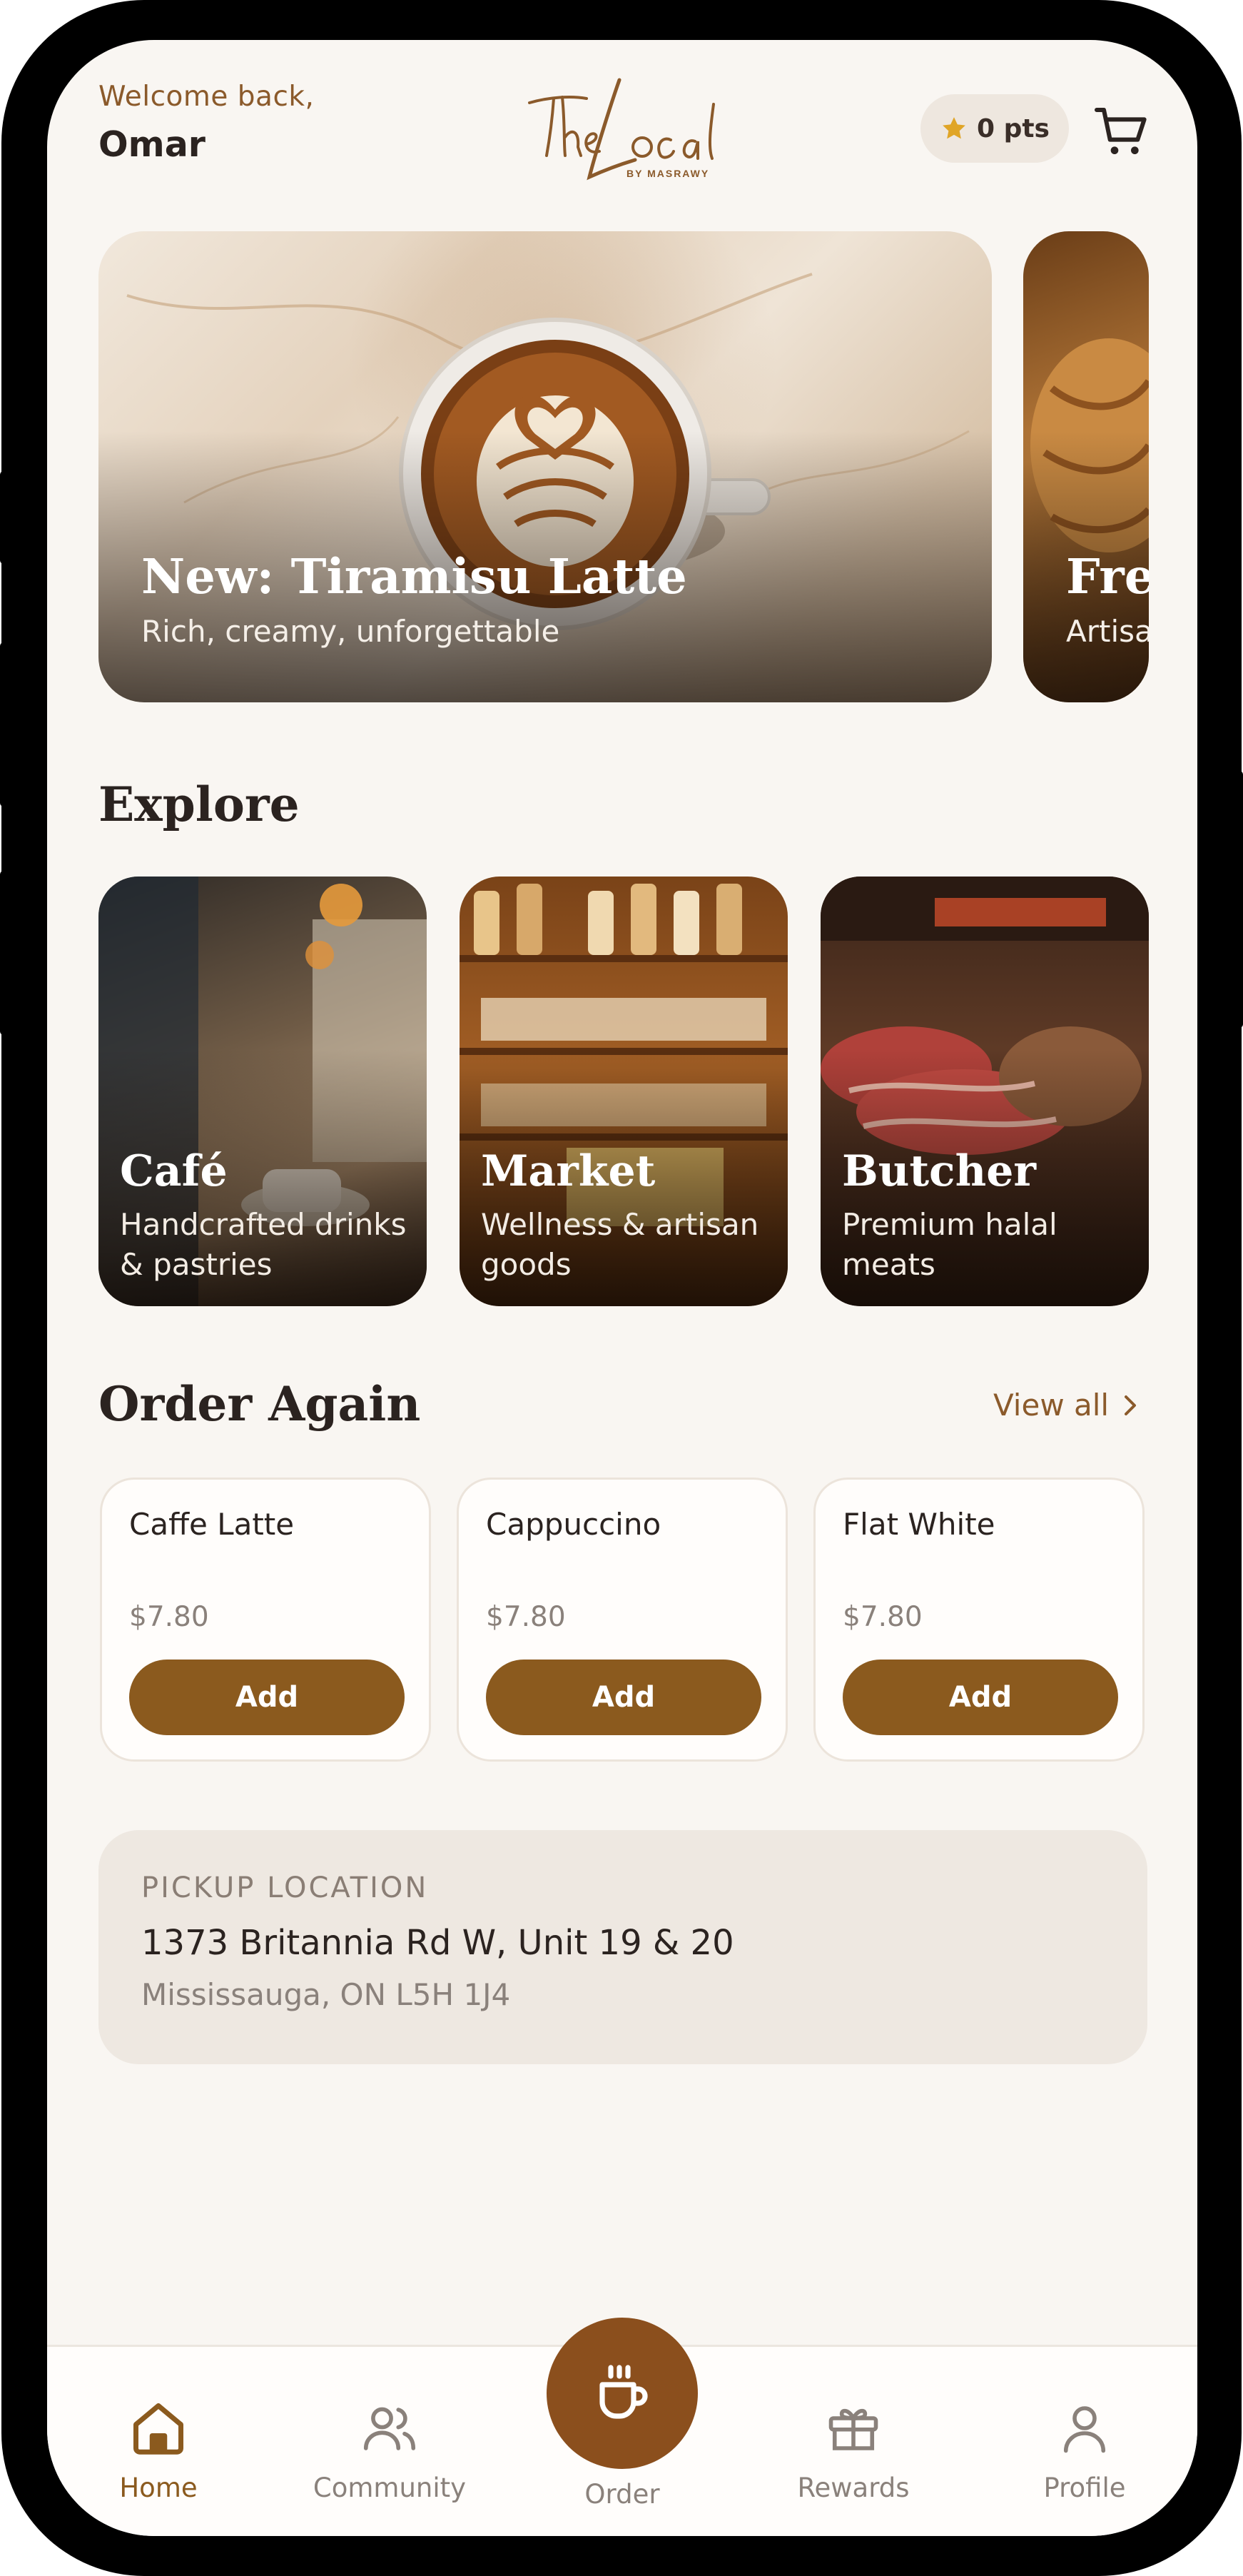 Image resolution: width=1243 pixels, height=2576 pixels. What do you see at coordinates (262, 1091) in the screenshot?
I see `explore-card-cafe: Café Handcrafted drinks & pastries` at bounding box center [262, 1091].